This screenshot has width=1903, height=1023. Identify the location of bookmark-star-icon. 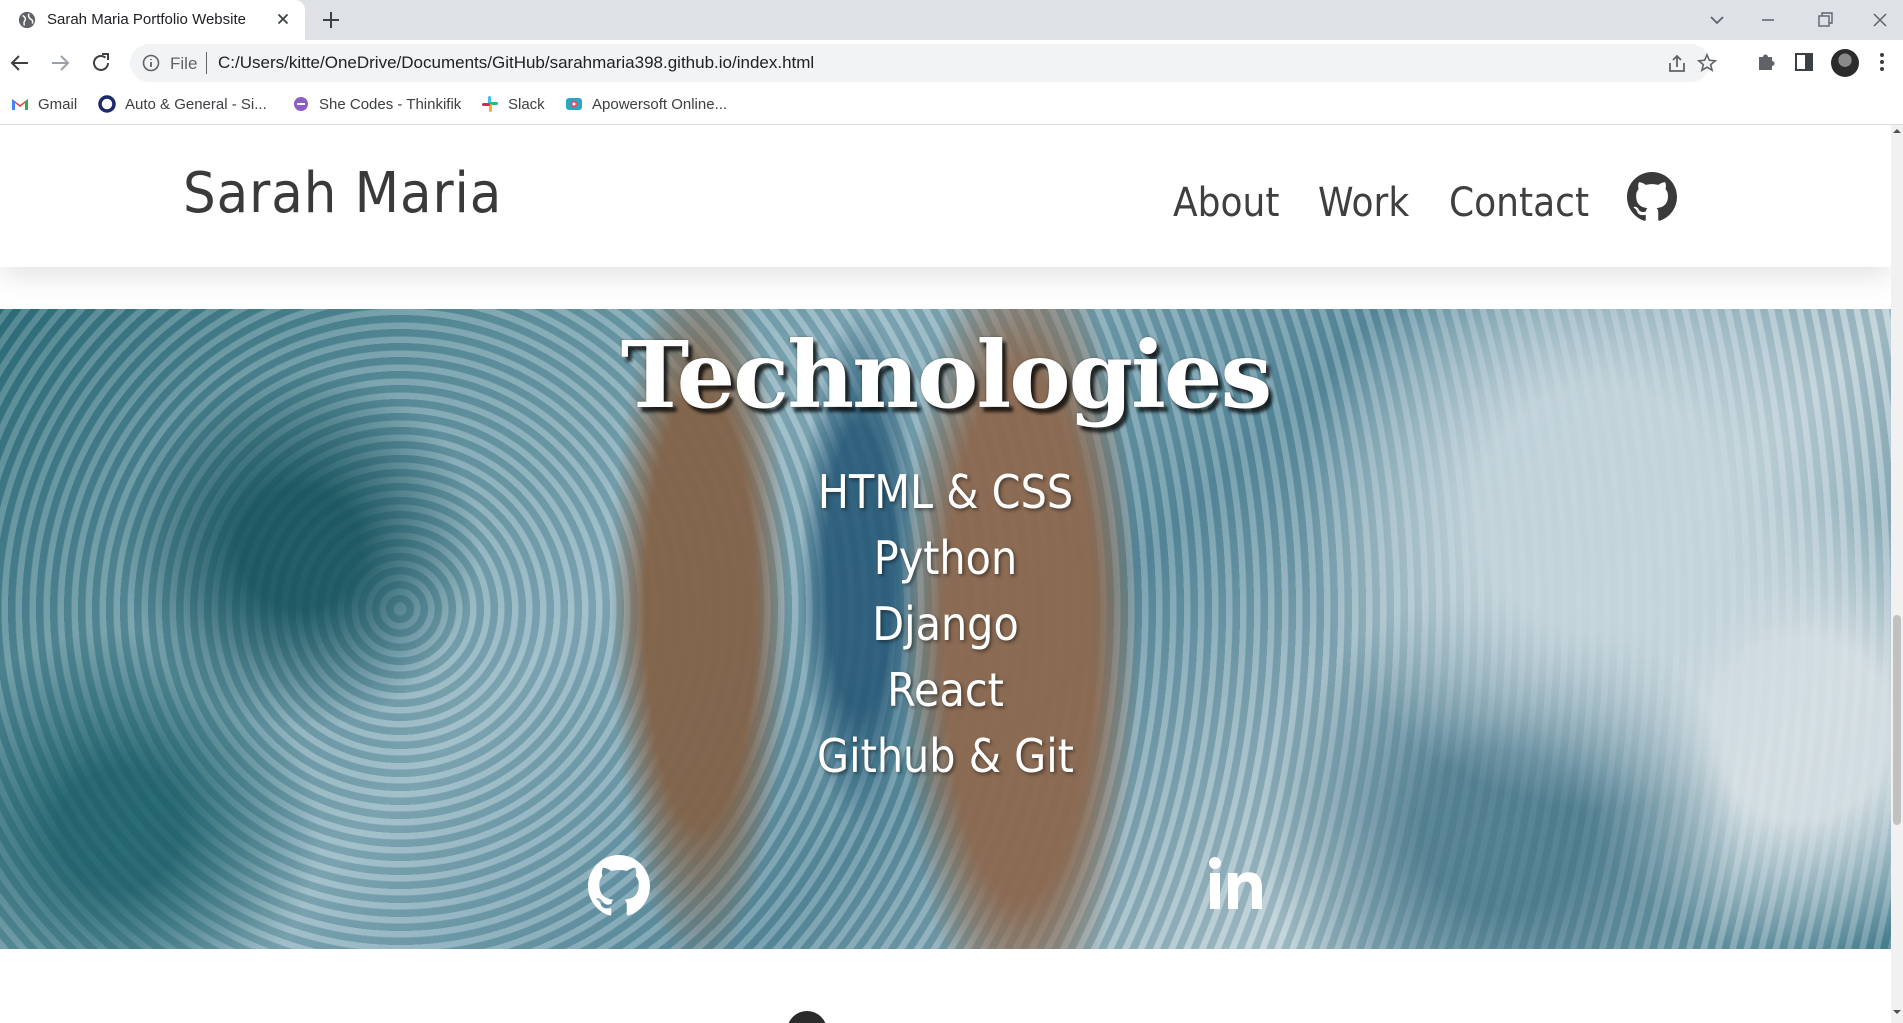
(1707, 63).